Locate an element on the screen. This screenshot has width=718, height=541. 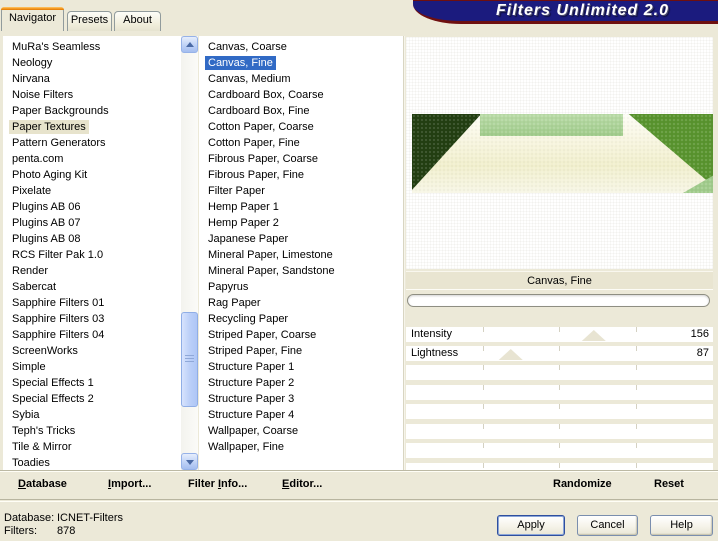
list-item: Structure Paper 1 is located at coordinates (301, 367).